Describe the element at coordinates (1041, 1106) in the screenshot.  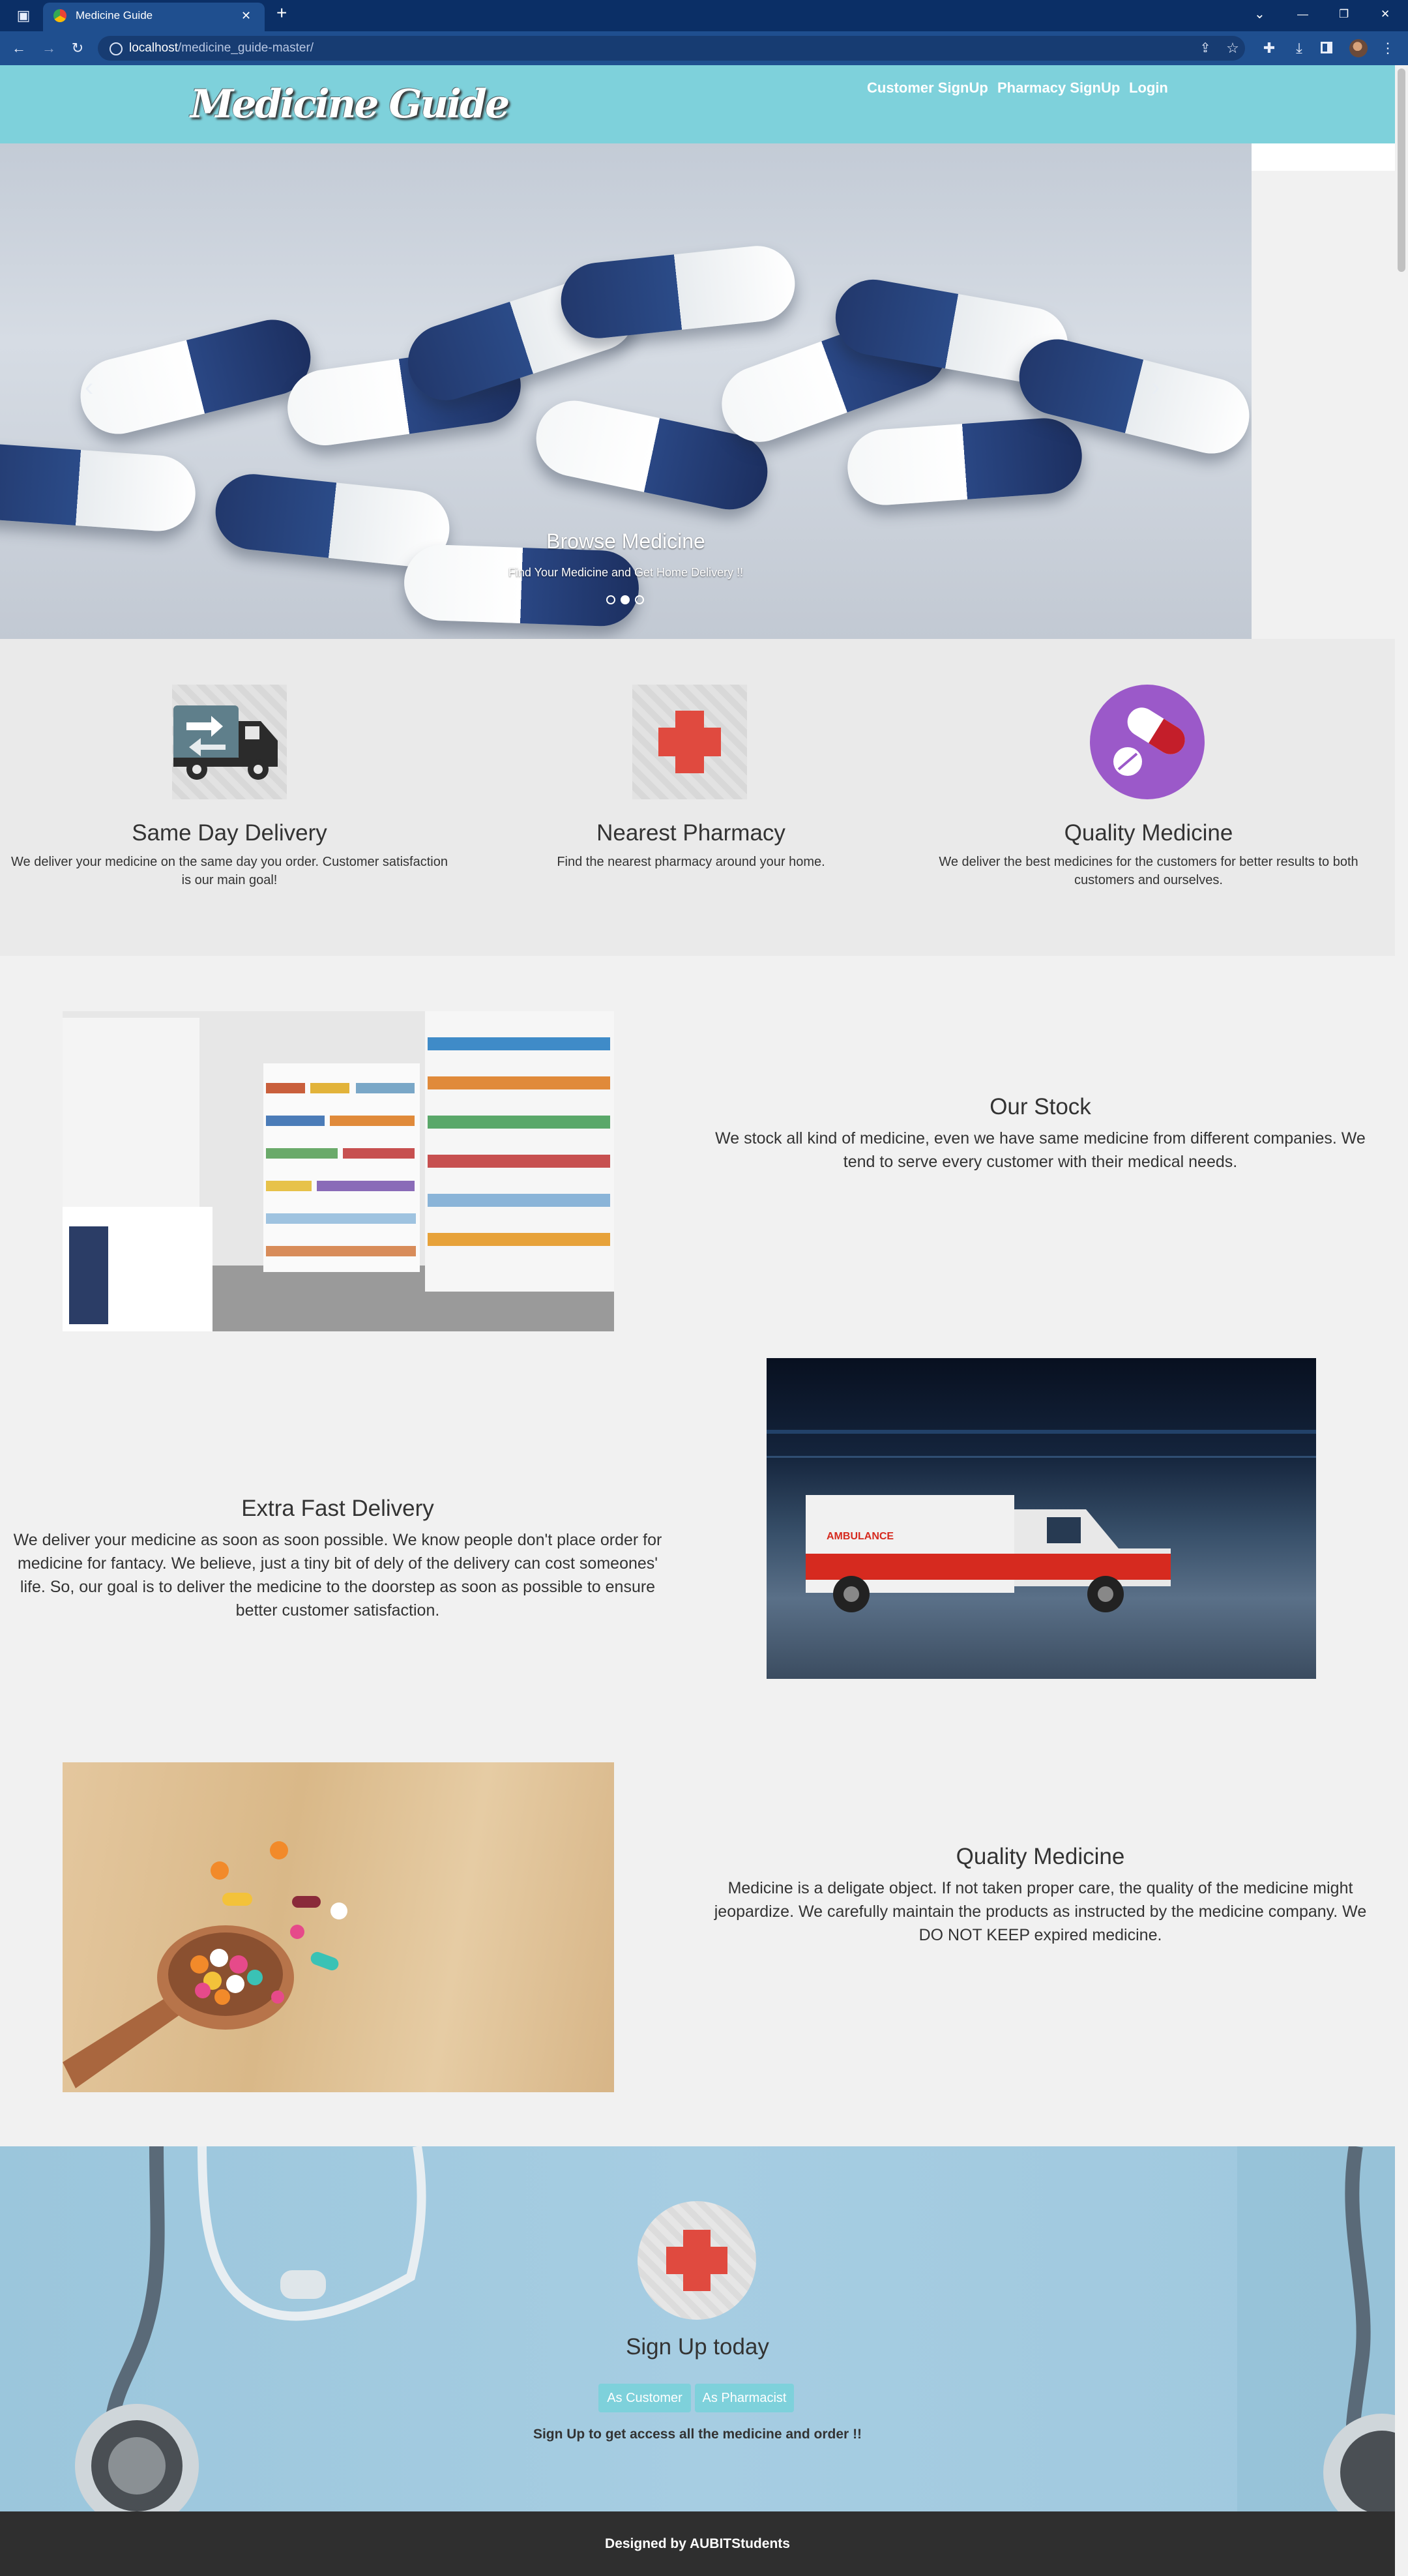
I see `section-title-stock: Our Stock` at that location.